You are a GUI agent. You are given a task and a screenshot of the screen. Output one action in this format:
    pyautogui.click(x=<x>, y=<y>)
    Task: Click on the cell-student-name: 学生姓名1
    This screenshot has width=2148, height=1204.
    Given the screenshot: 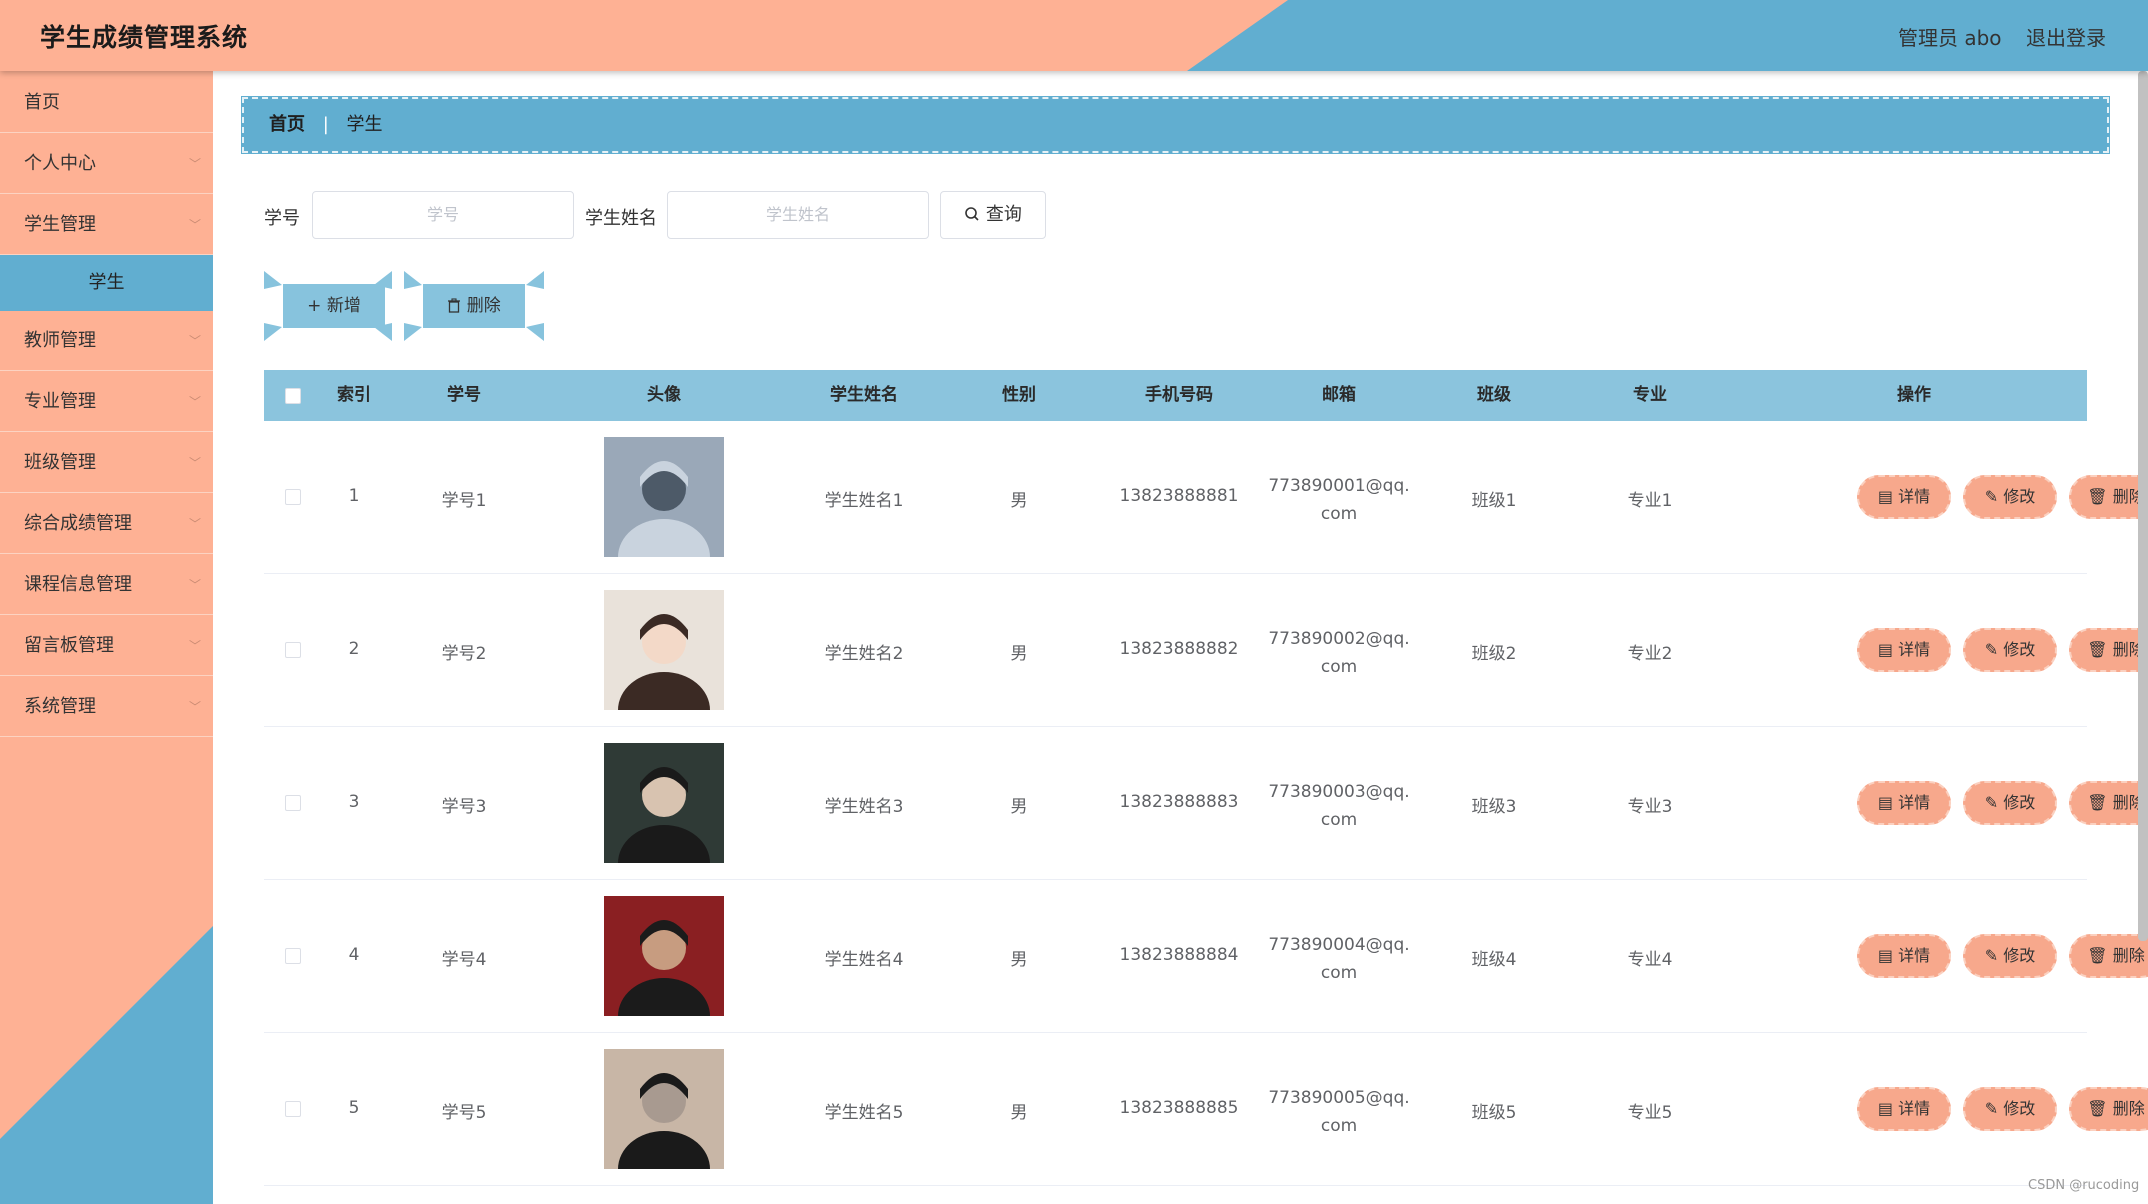 What is the action you would take?
    pyautogui.click(x=864, y=501)
    